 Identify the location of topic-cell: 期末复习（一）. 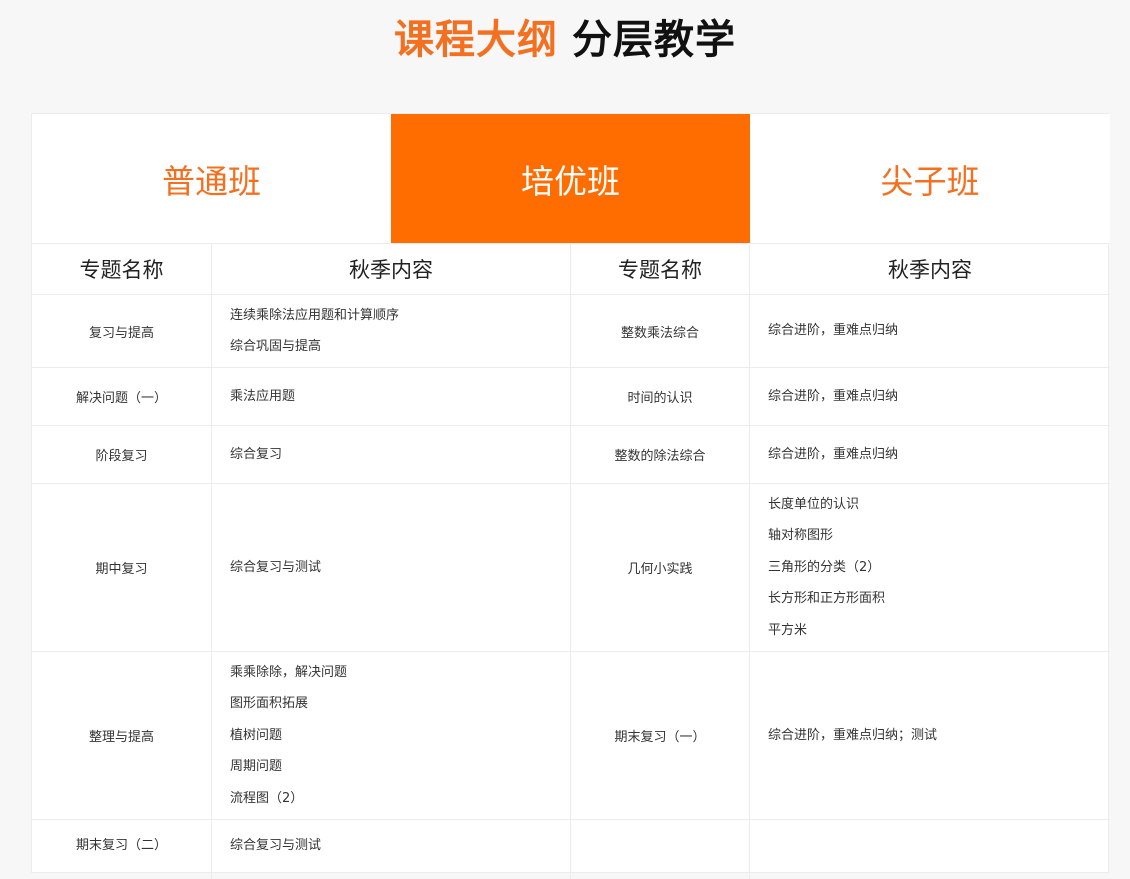
(659, 735).